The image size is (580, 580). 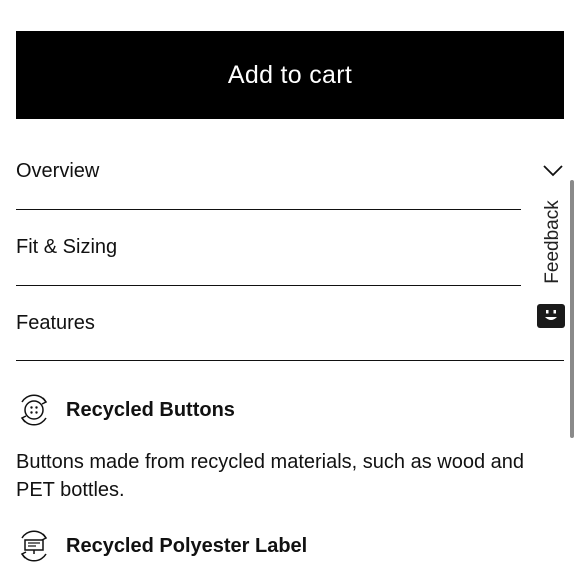 What do you see at coordinates (34, 410) in the screenshot?
I see `recycled-buttons-icon` at bounding box center [34, 410].